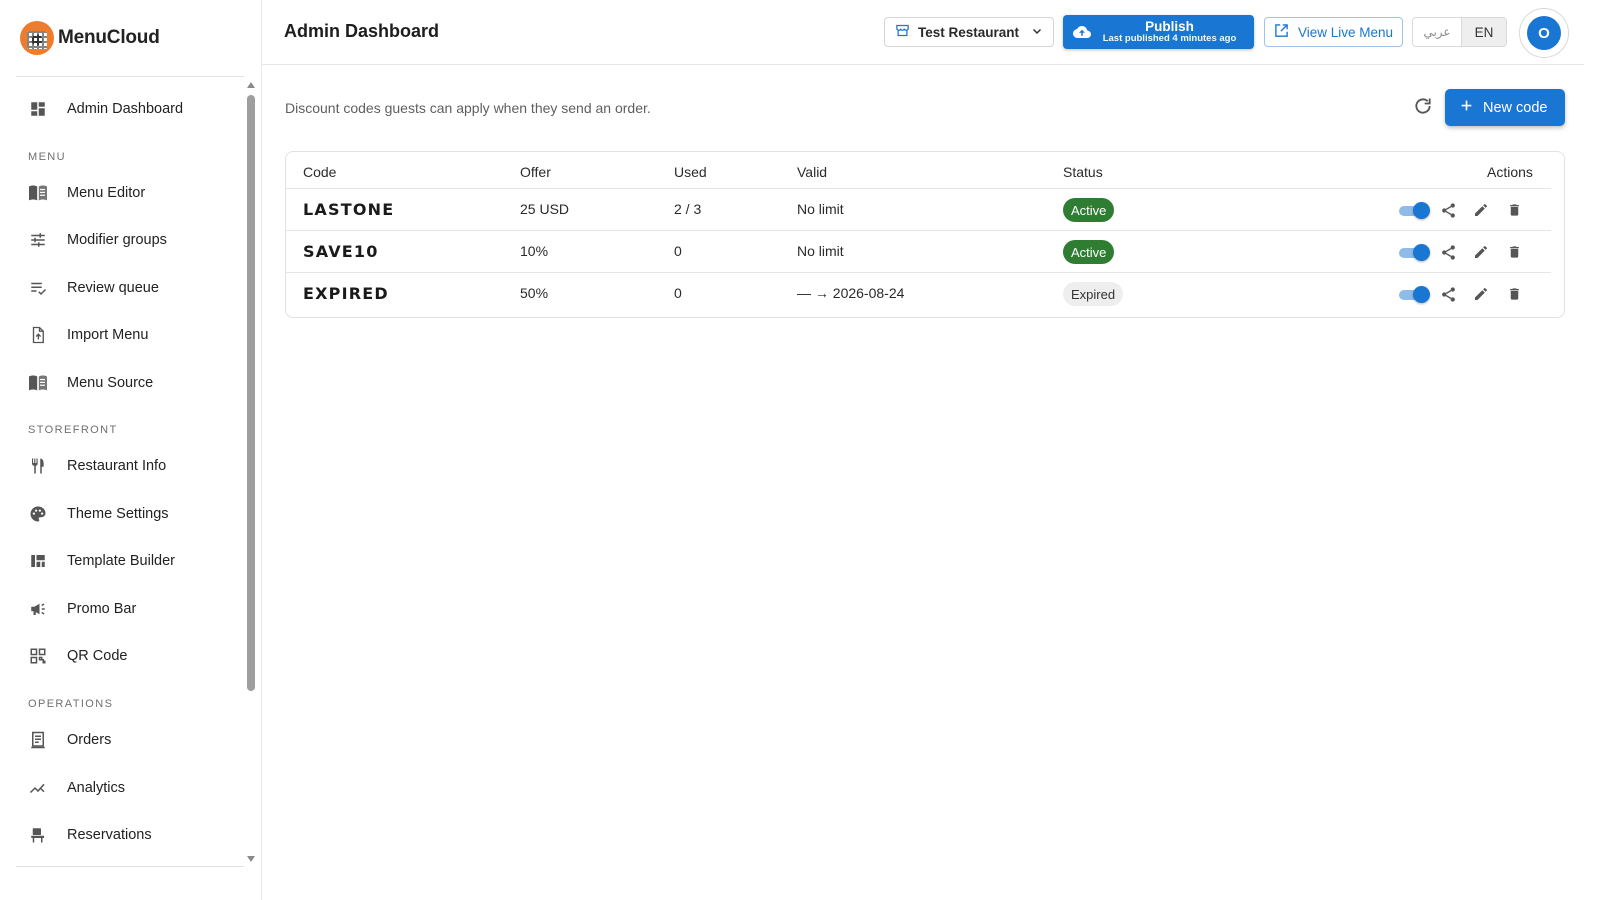  What do you see at coordinates (89, 740) in the screenshot?
I see `sidebar-item-label: Orders` at bounding box center [89, 740].